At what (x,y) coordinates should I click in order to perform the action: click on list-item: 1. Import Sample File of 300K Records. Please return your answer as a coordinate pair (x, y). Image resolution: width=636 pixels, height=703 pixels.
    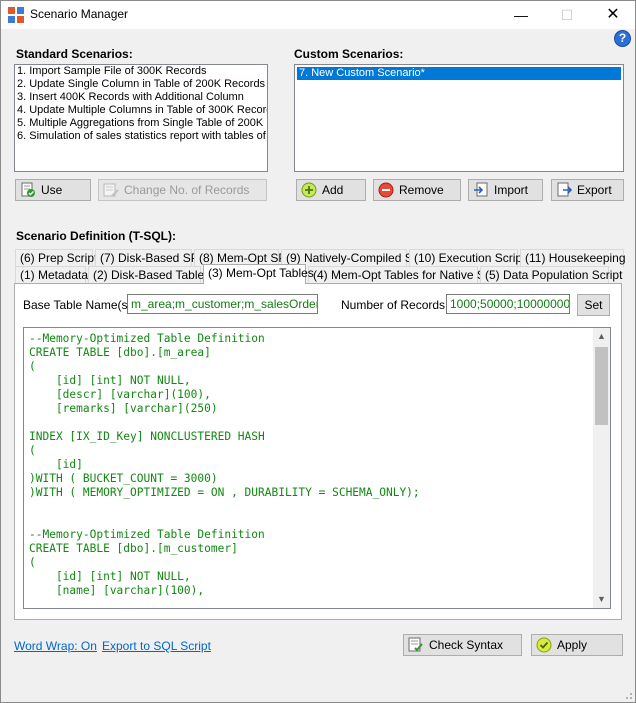
    Looking at the image, I should click on (141, 71).